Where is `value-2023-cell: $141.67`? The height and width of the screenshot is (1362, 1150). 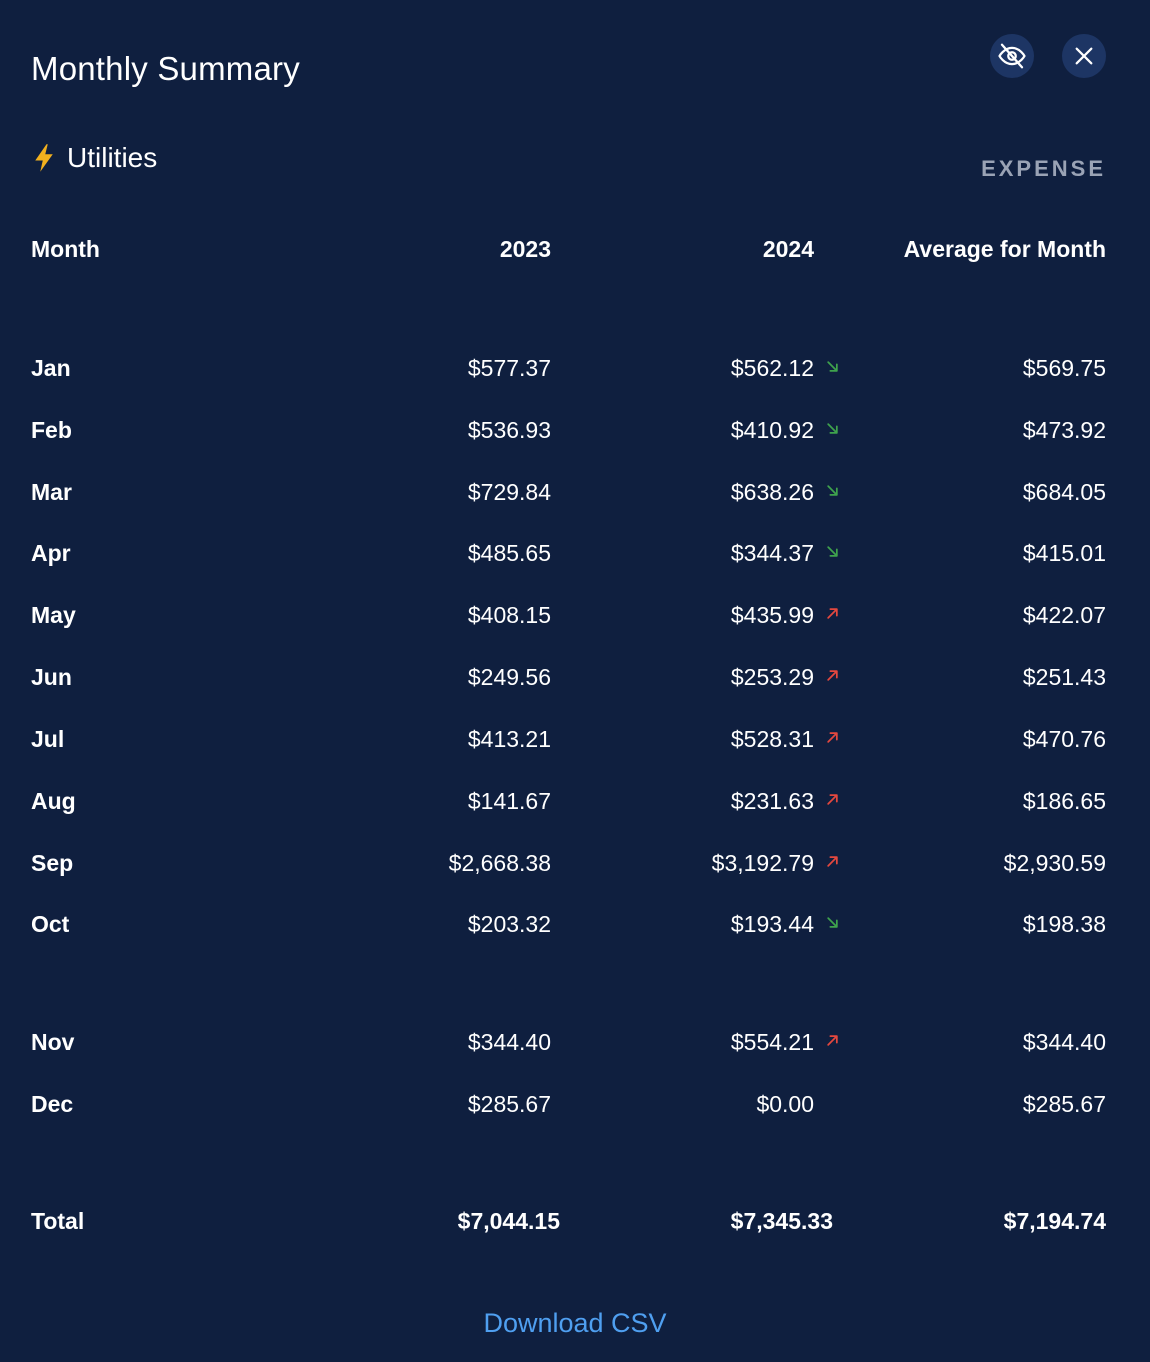 value-2023-cell: $141.67 is located at coordinates (509, 801).